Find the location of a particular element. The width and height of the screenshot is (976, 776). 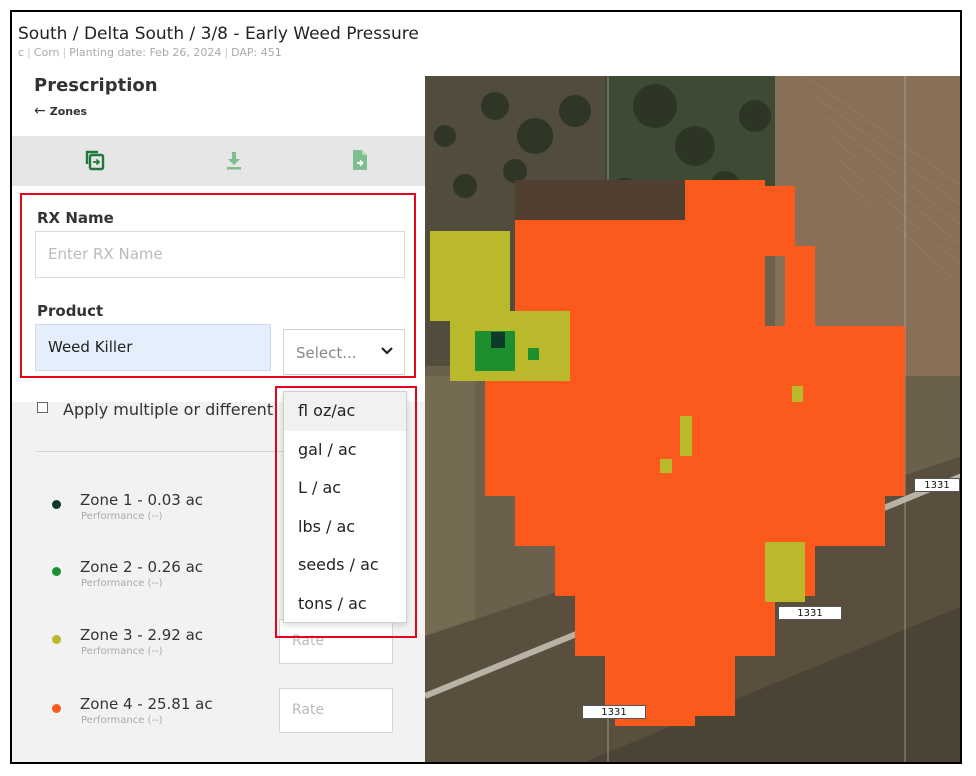

unit-option: lbs / ac is located at coordinates (345, 527).